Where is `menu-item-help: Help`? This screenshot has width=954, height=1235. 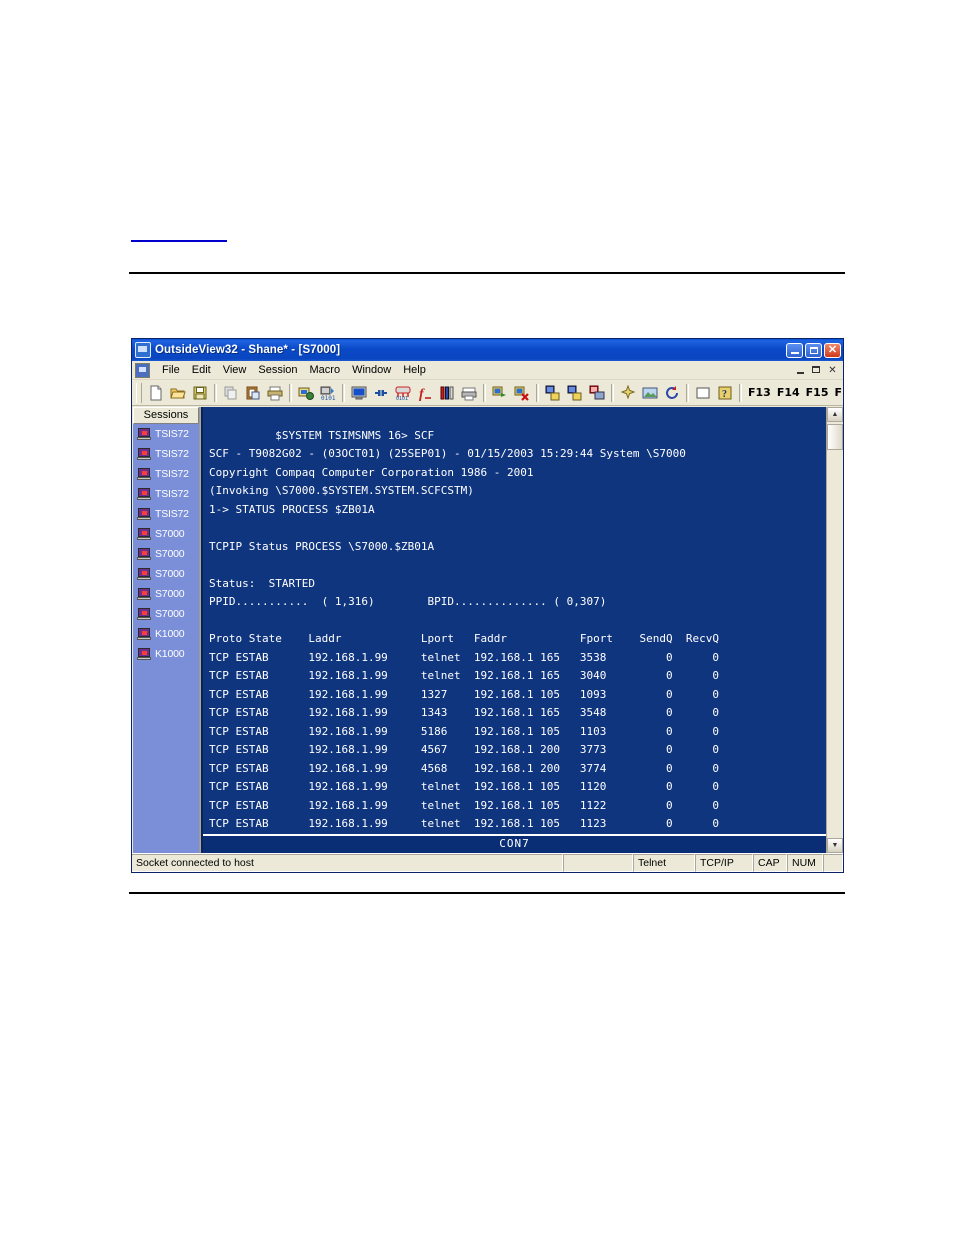
menu-item-help: Help is located at coordinates (414, 370).